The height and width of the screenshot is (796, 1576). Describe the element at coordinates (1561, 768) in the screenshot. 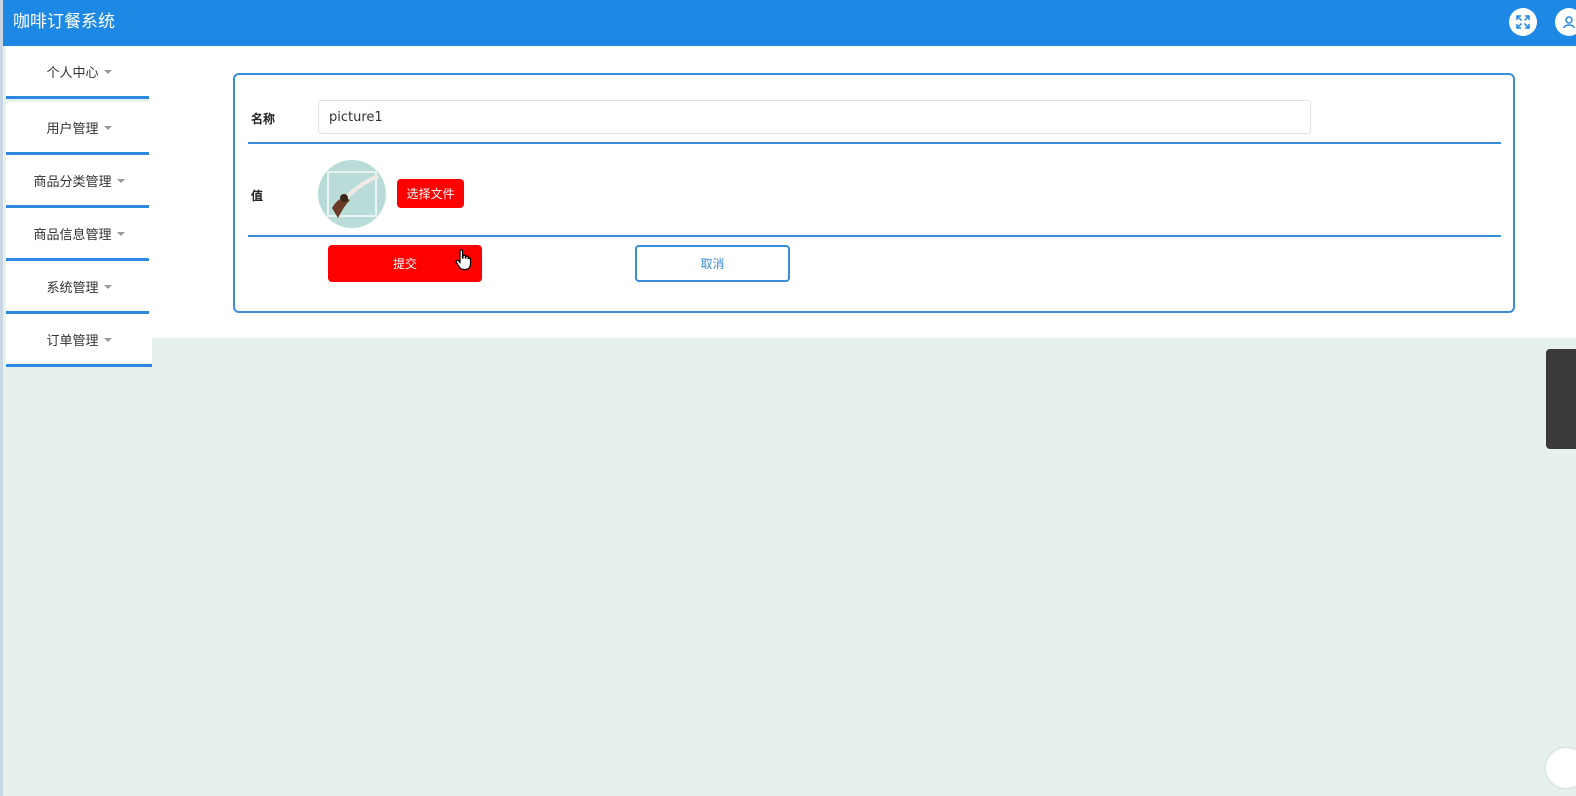

I see `floating-action-button` at that location.